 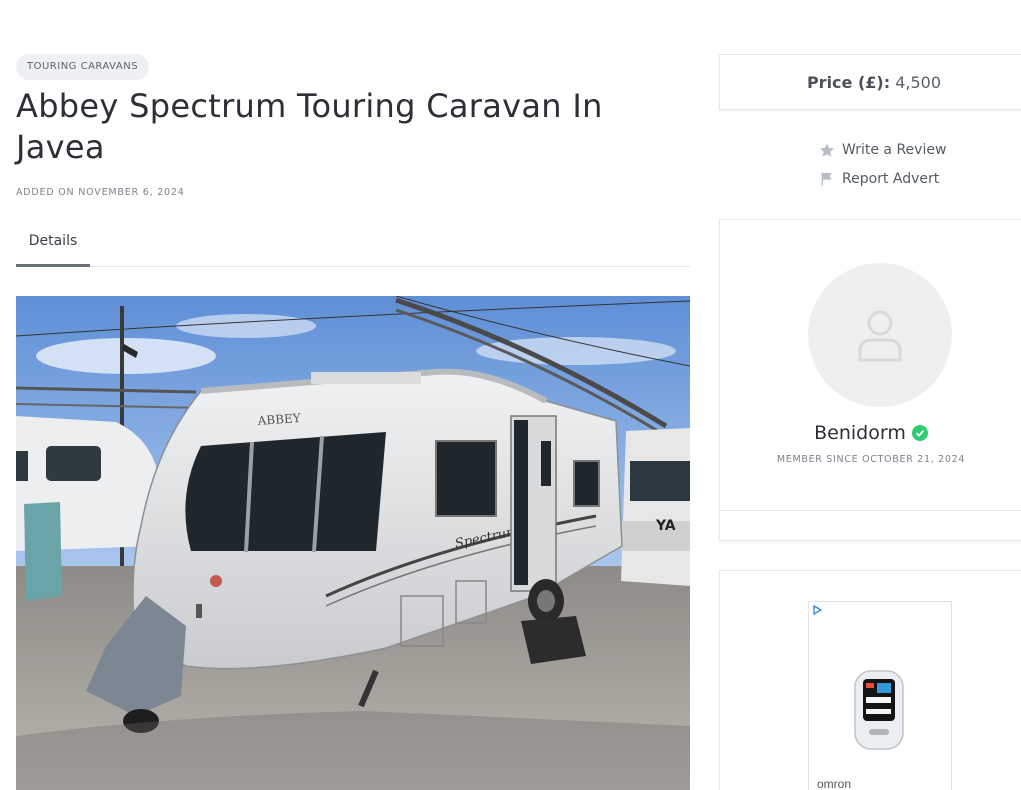 What do you see at coordinates (353, 244) in the screenshot?
I see `tab-bar: Details` at bounding box center [353, 244].